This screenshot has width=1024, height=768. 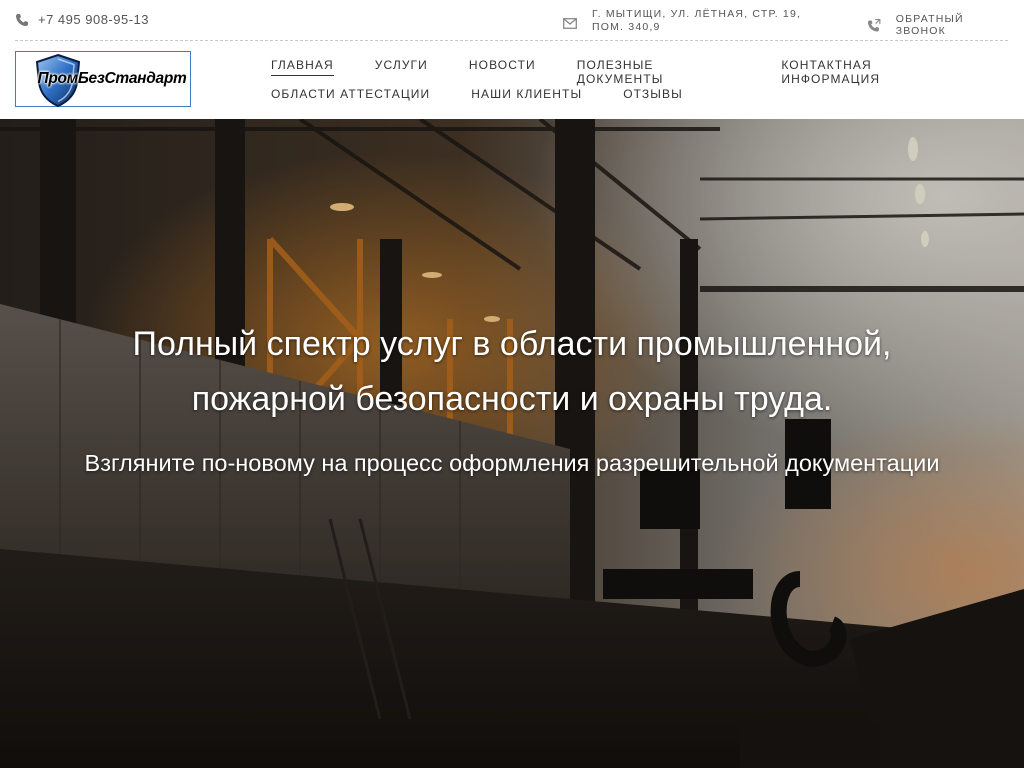 What do you see at coordinates (570, 23) in the screenshot?
I see `mail-icon` at bounding box center [570, 23].